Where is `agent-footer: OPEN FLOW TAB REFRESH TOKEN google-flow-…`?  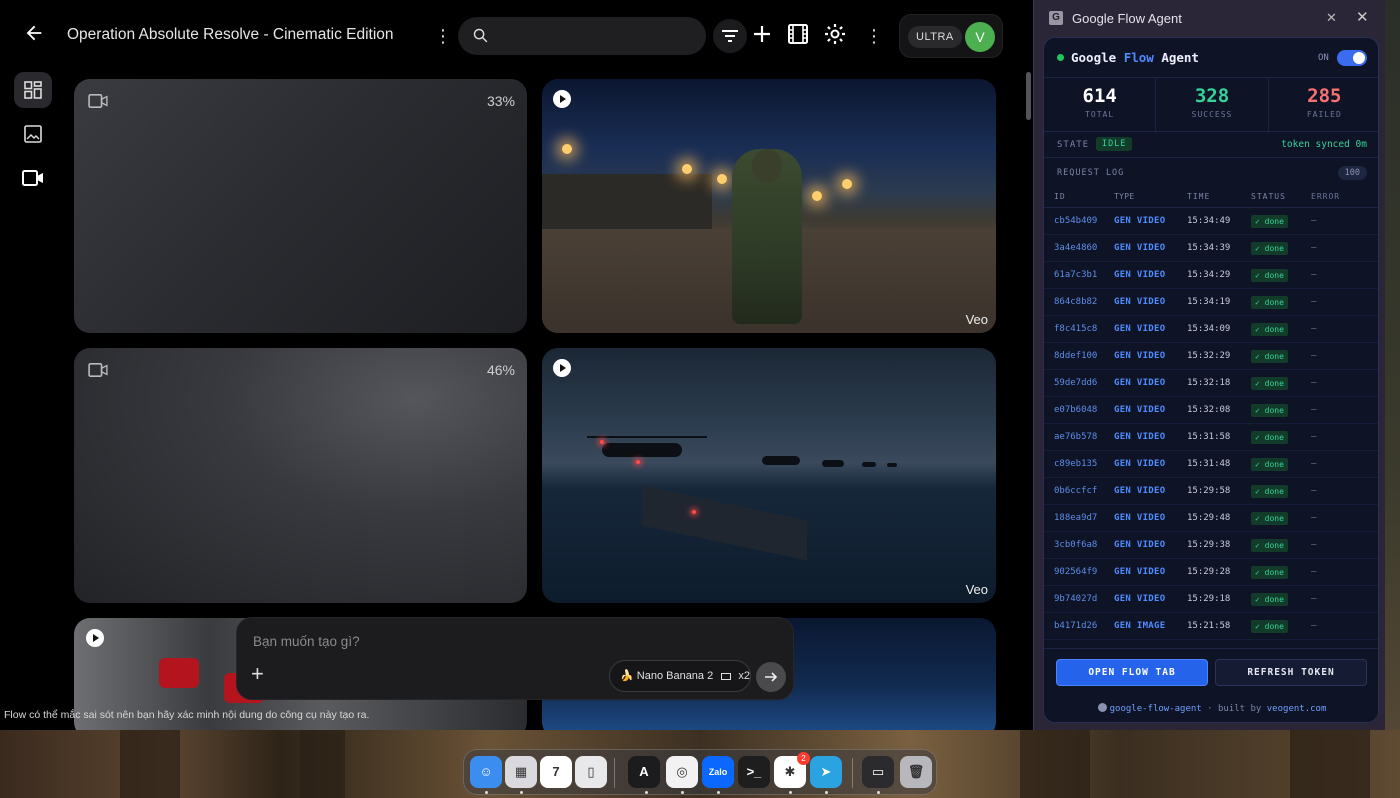
agent-footer: OPEN FLOW TAB REFRESH TOKEN google-flow-… is located at coordinates (1211, 685).